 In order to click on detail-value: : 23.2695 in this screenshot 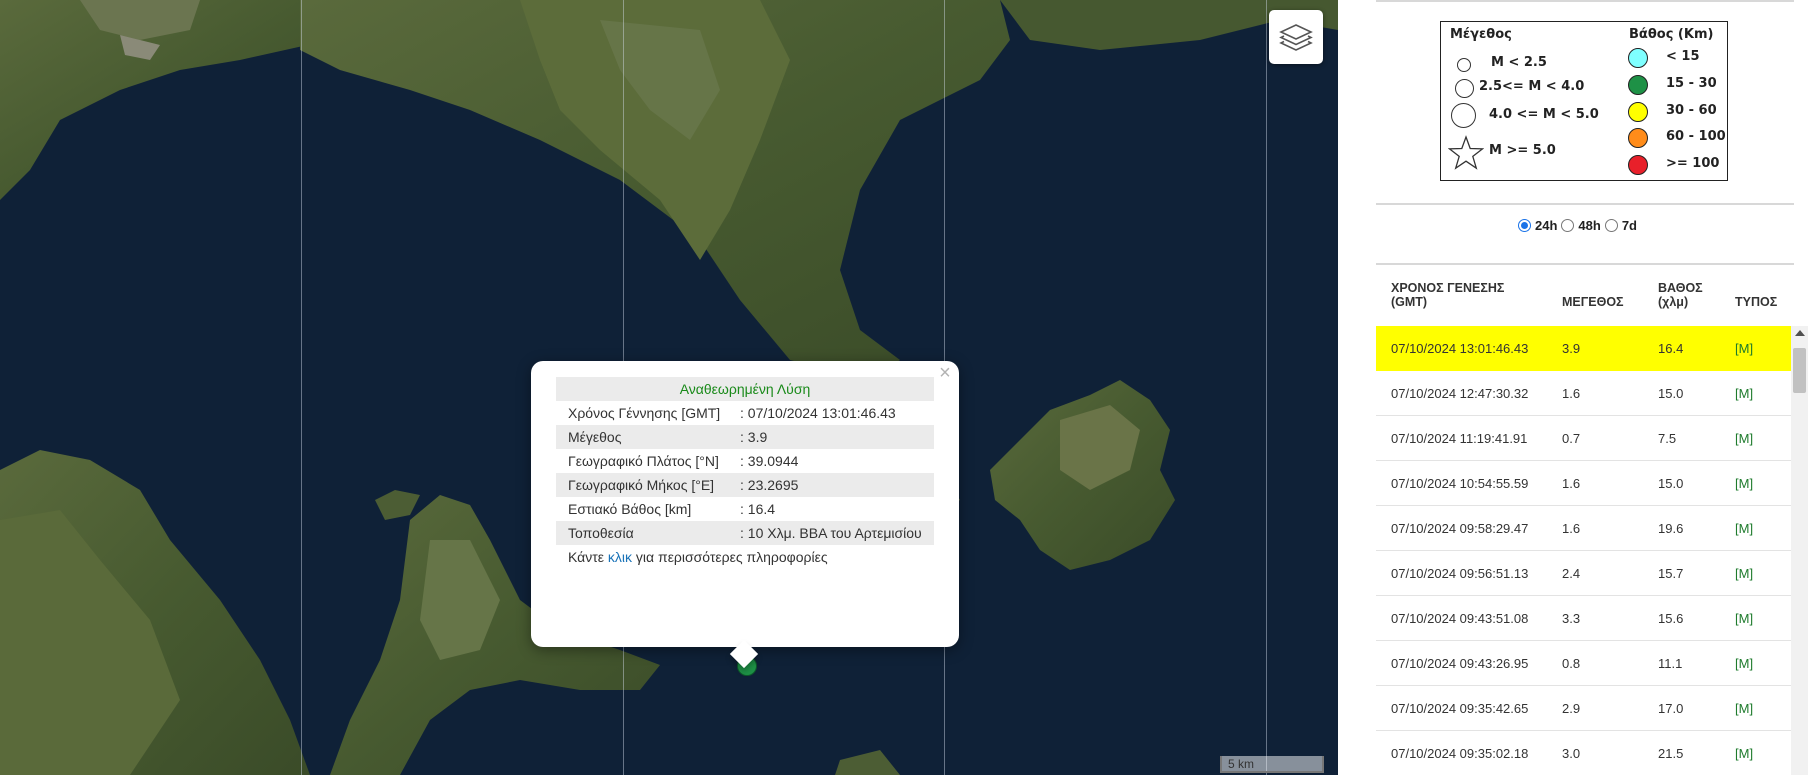, I will do `click(837, 485)`.